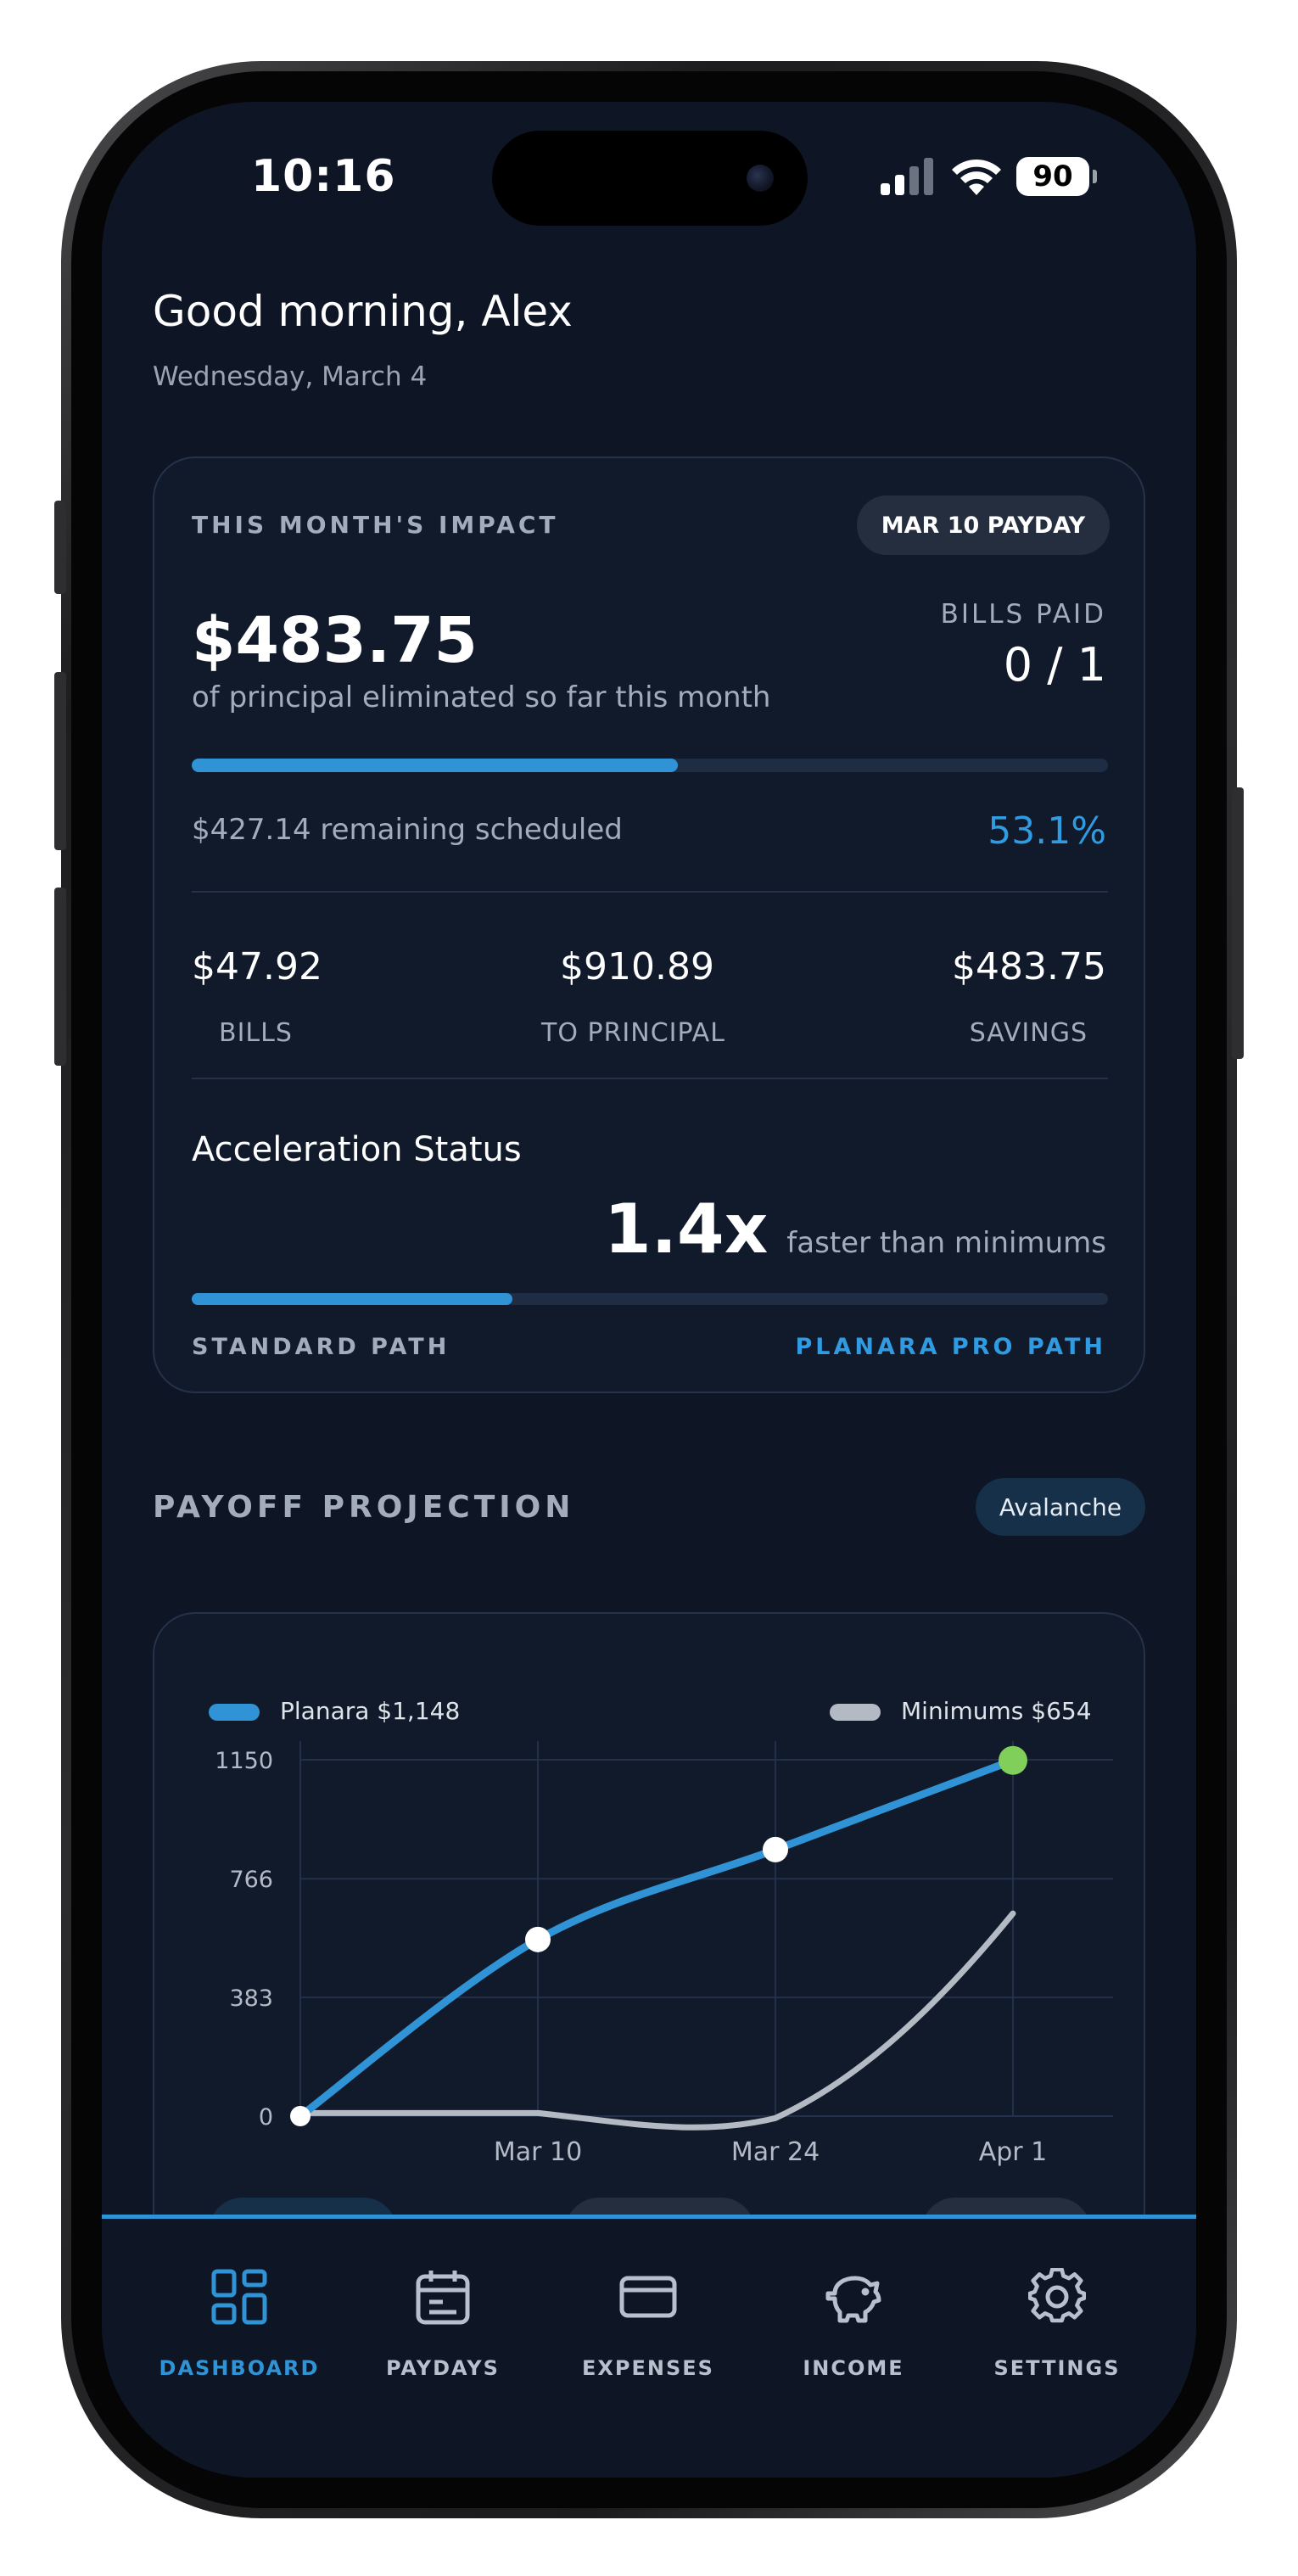 This screenshot has height=2576, width=1298. I want to click on principal-stat-value: $910.89, so click(637, 967).